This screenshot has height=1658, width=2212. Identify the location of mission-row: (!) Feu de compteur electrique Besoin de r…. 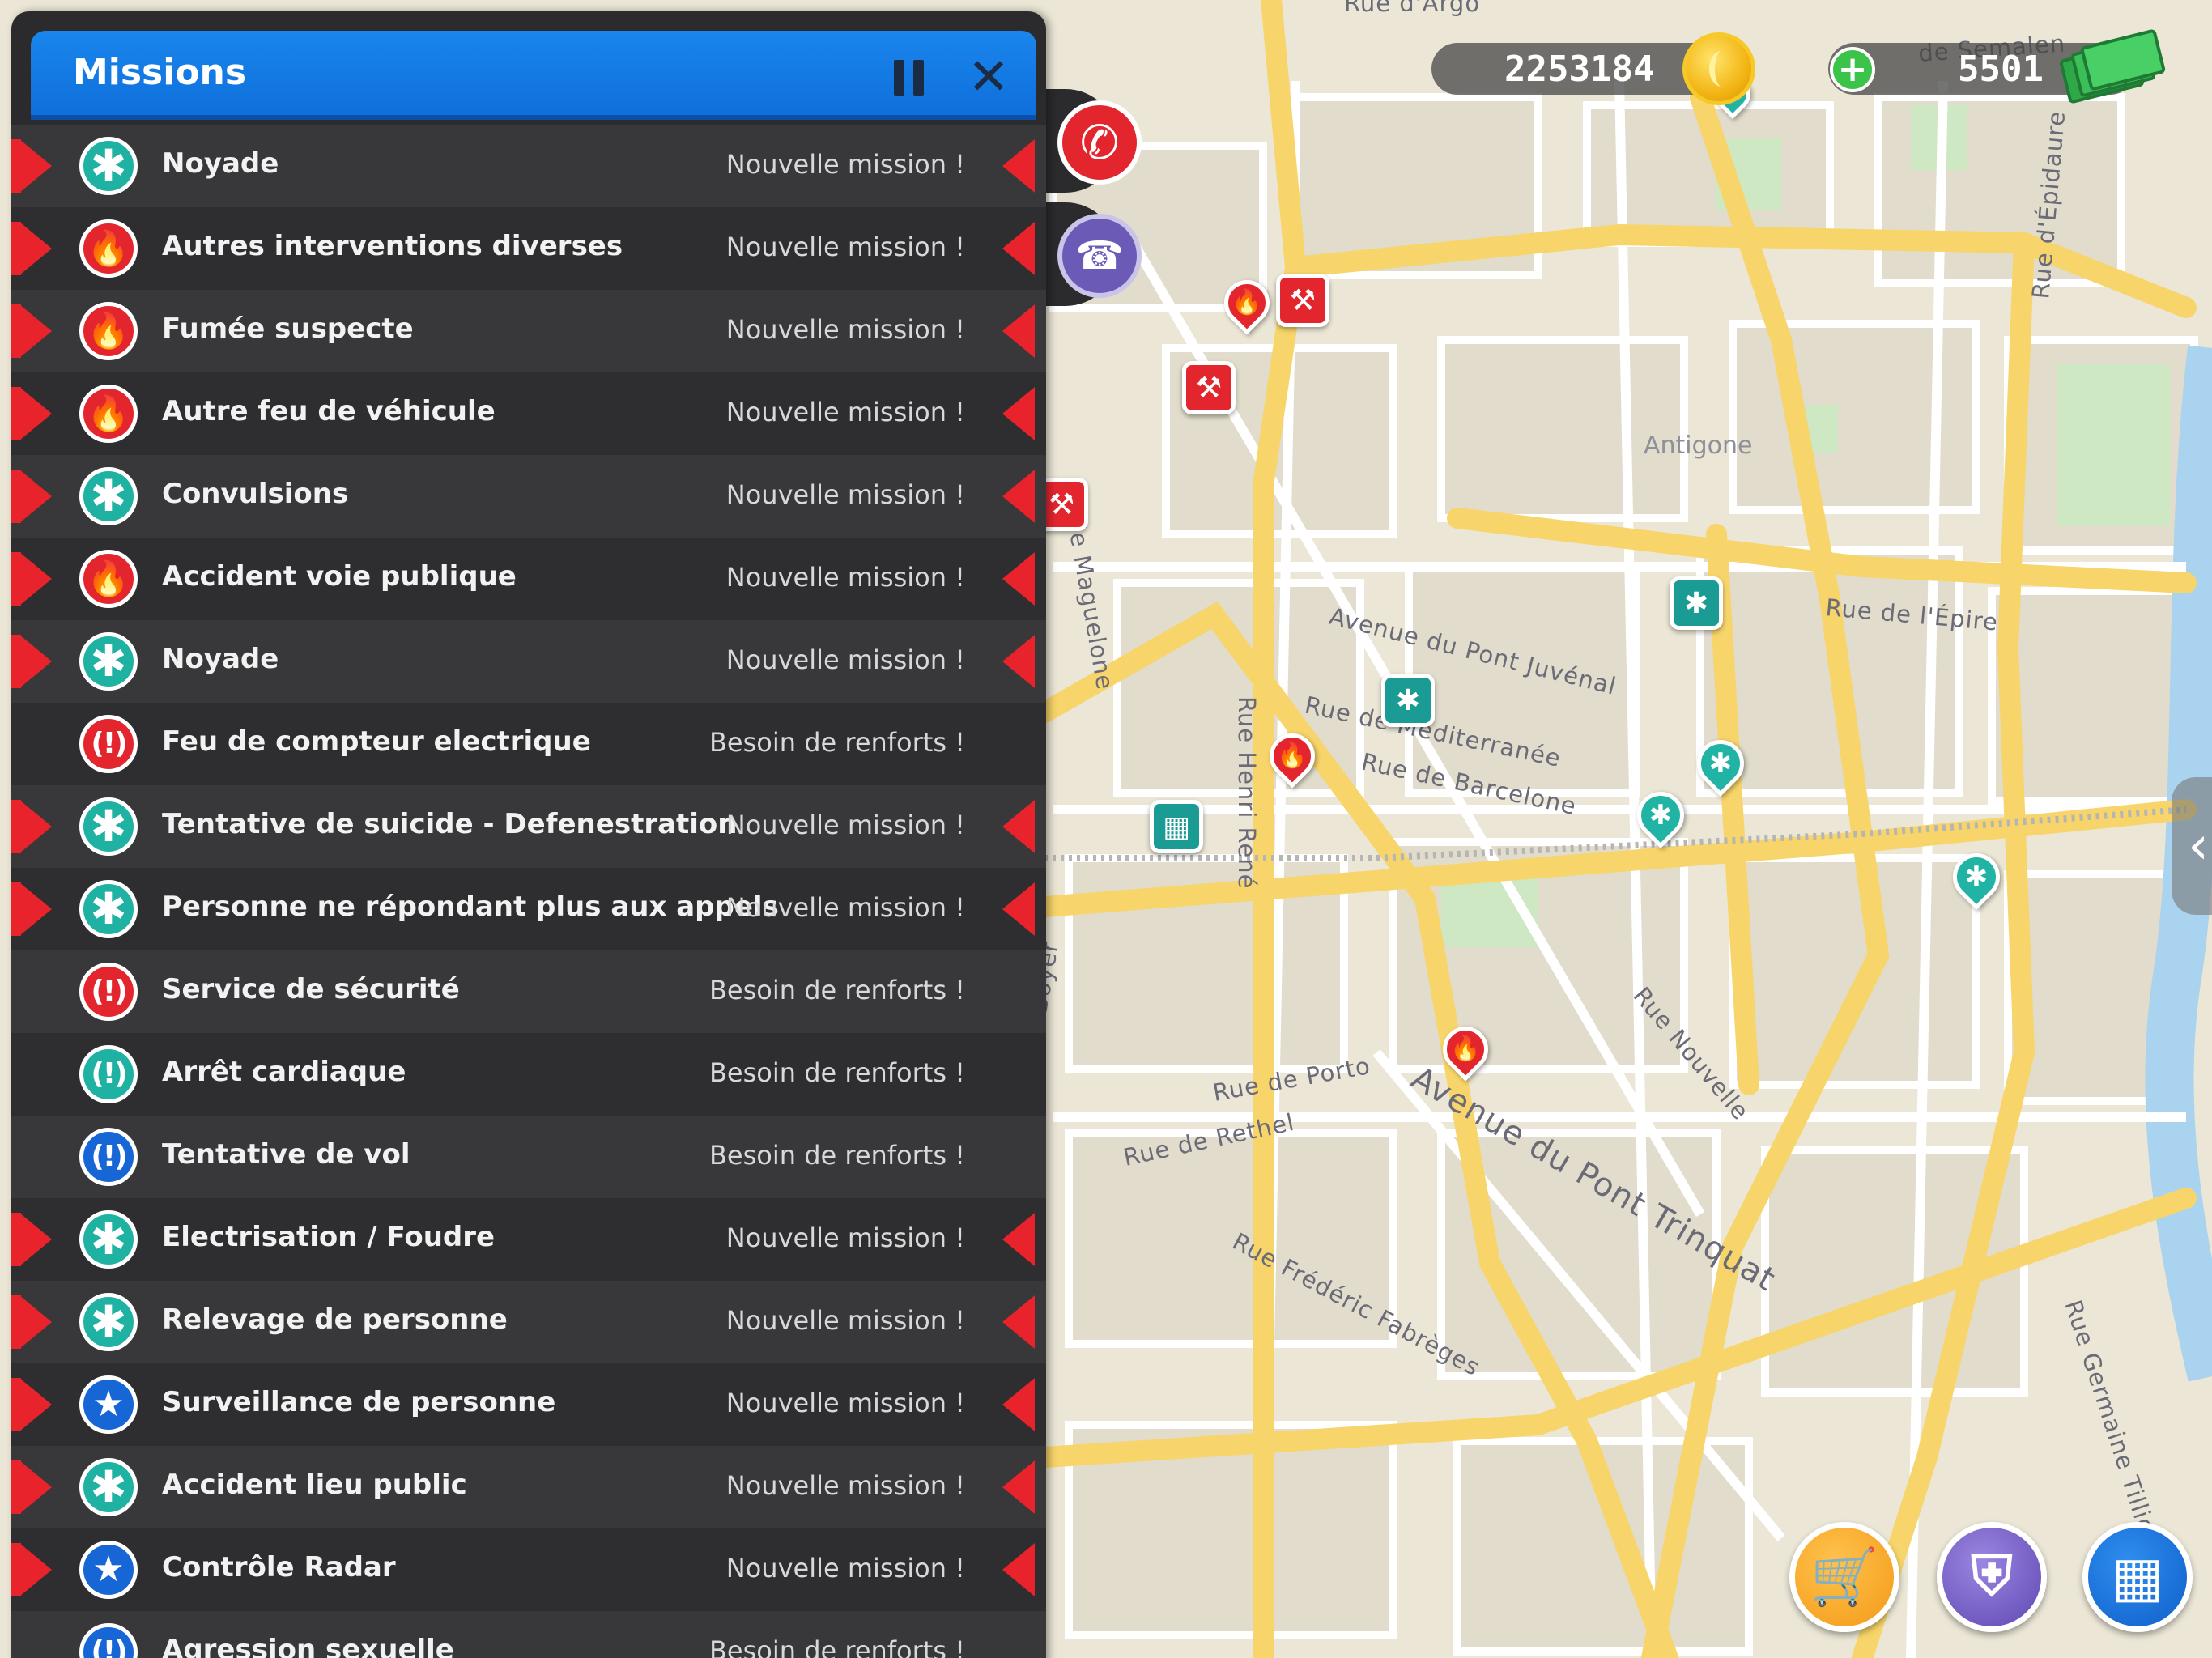
(528, 744).